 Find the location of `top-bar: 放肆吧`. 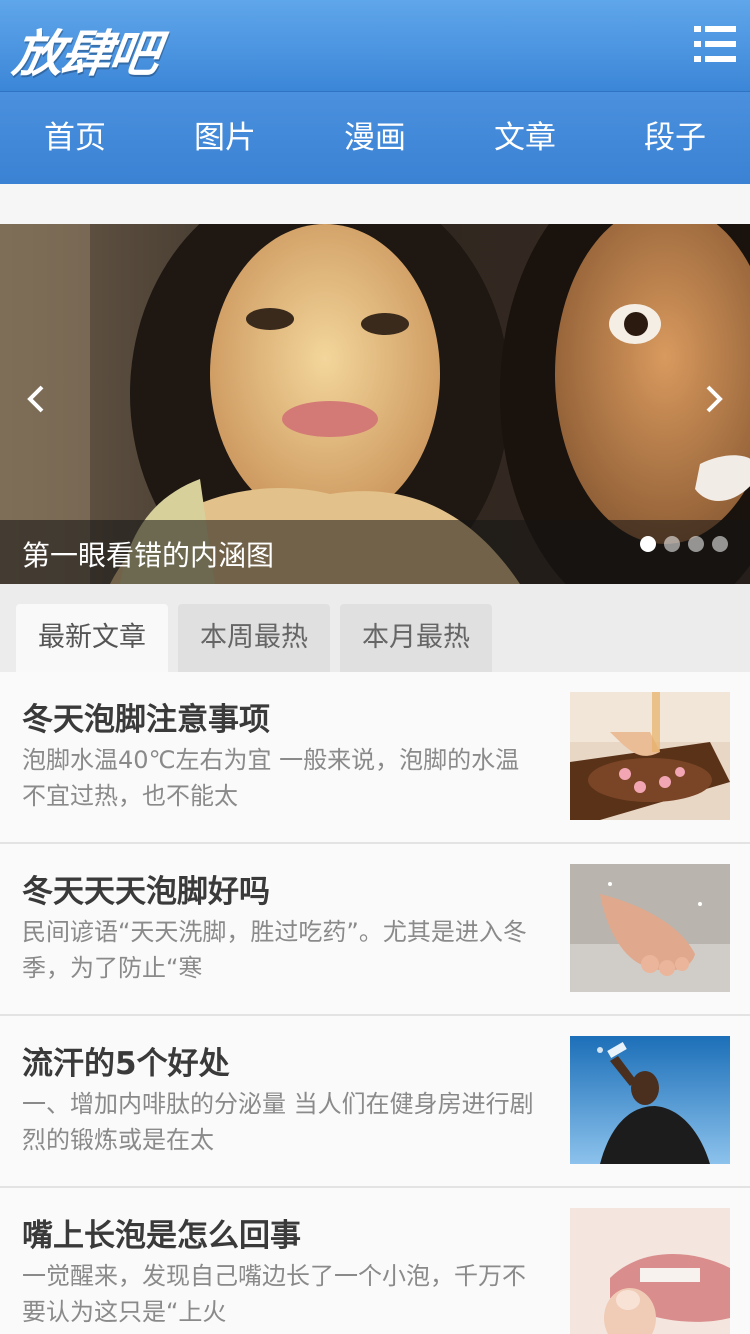

top-bar: 放肆吧 is located at coordinates (375, 46).